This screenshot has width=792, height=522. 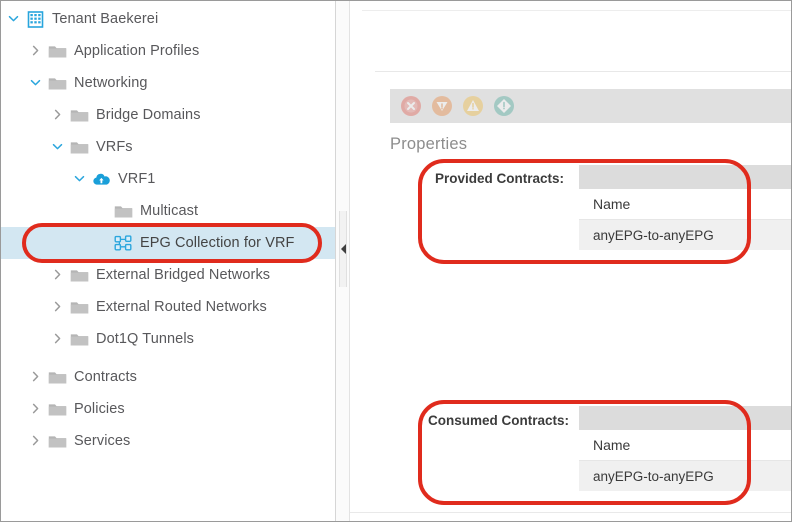 I want to click on tree-item-services: Services, so click(x=168, y=441).